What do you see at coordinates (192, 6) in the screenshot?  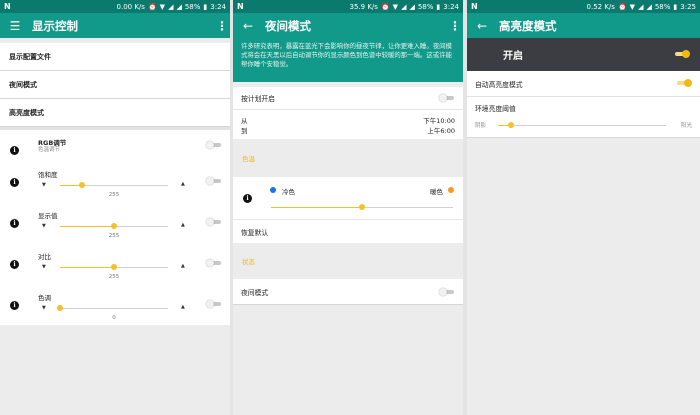 I see `battery-percent: 58%` at bounding box center [192, 6].